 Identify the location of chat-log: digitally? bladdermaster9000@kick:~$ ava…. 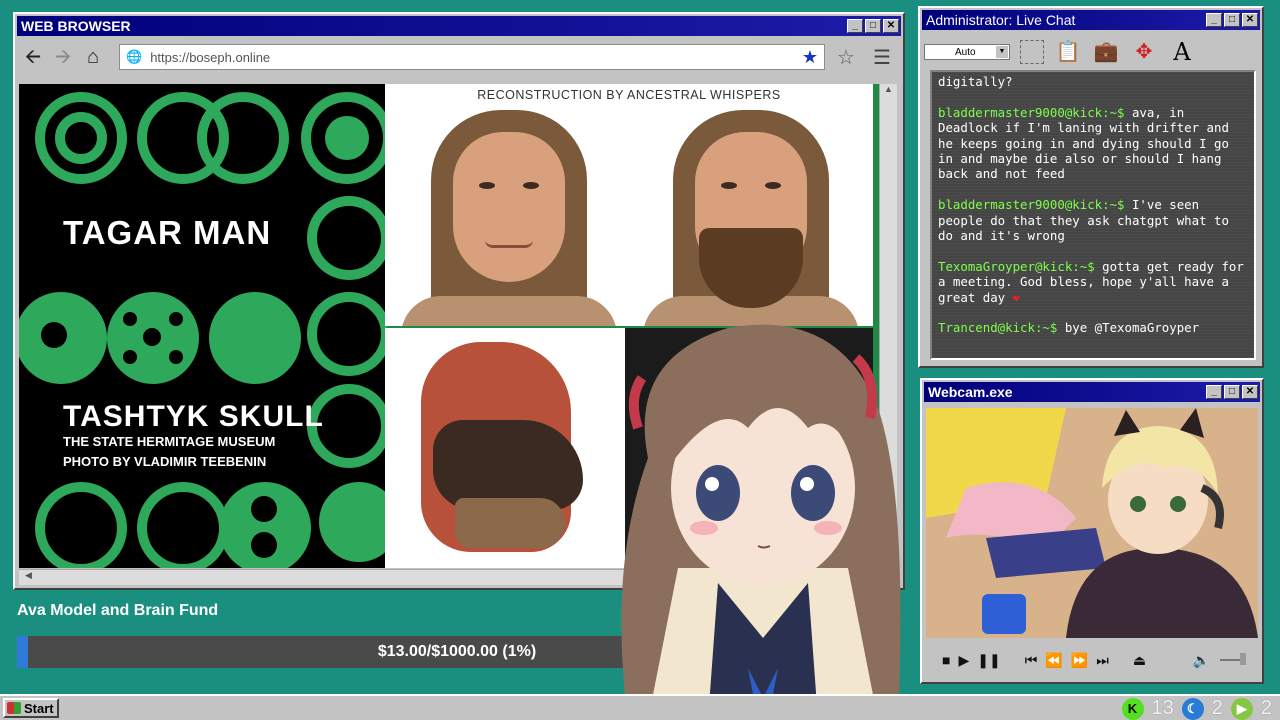
(1093, 215).